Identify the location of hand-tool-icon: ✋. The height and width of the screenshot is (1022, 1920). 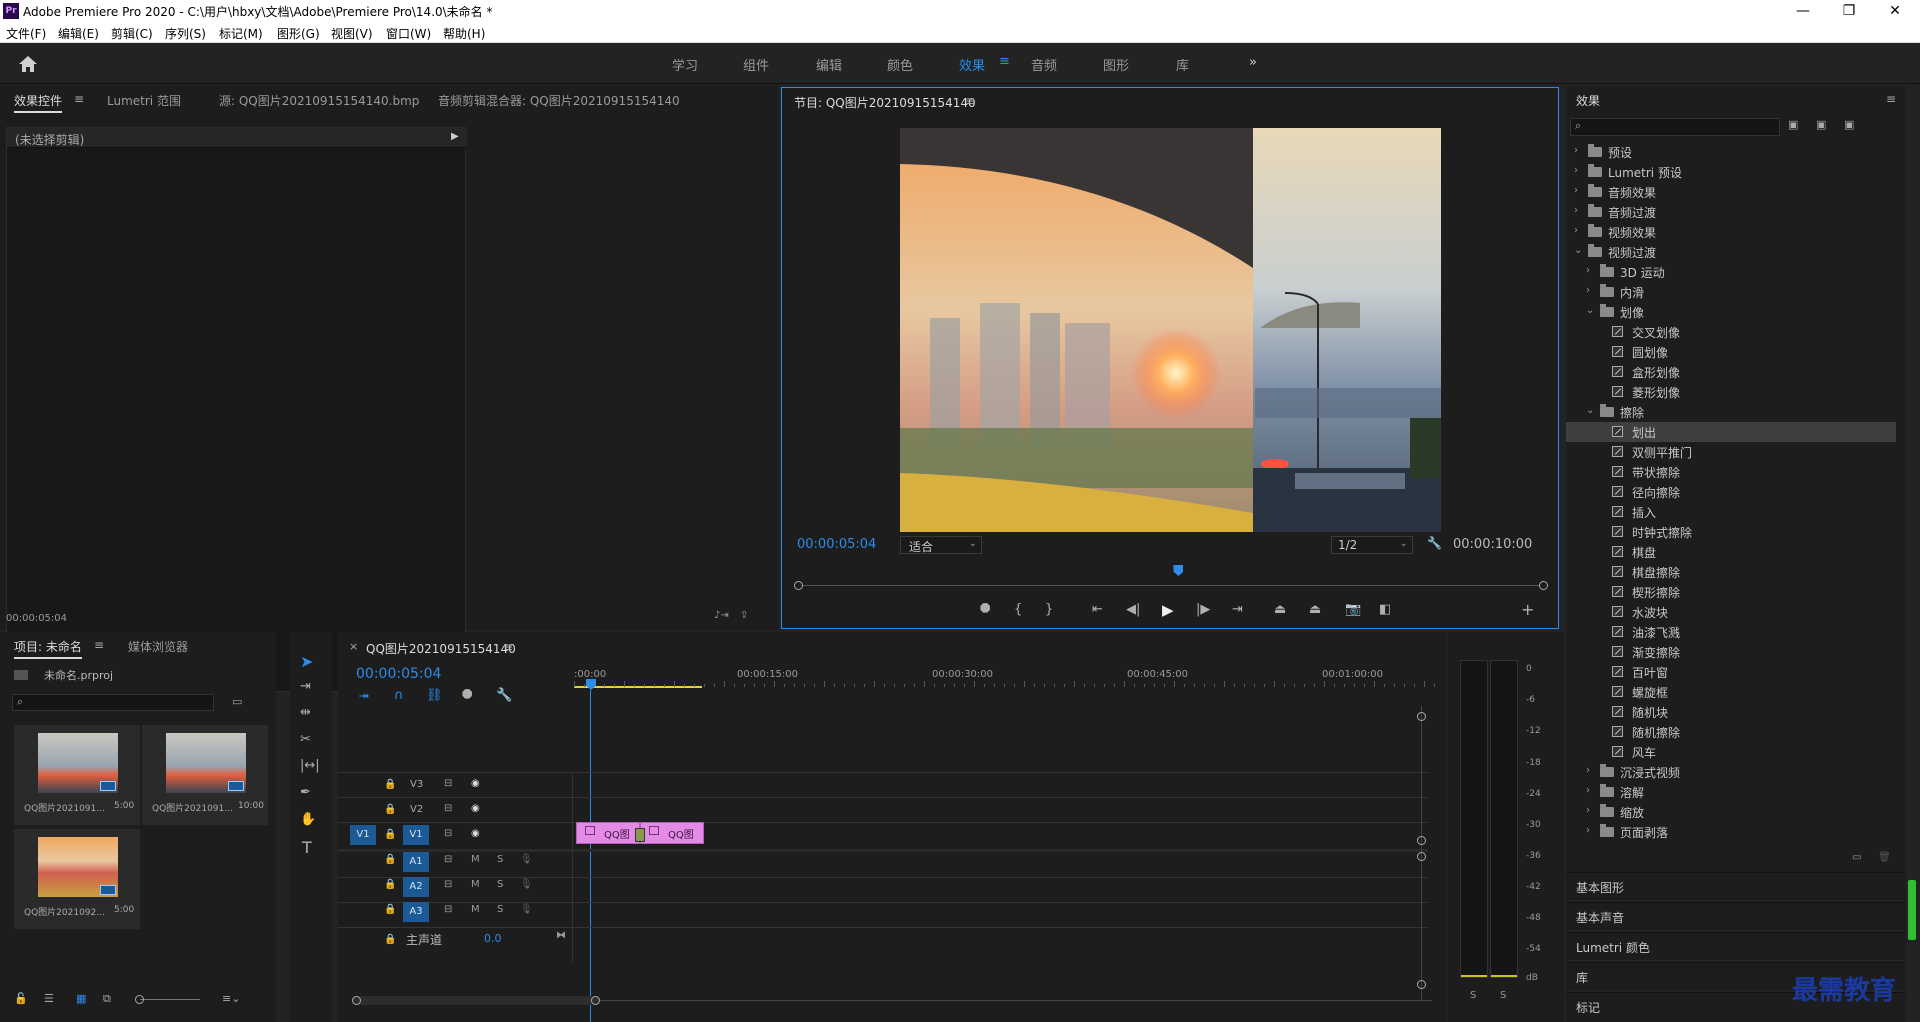
(308, 819).